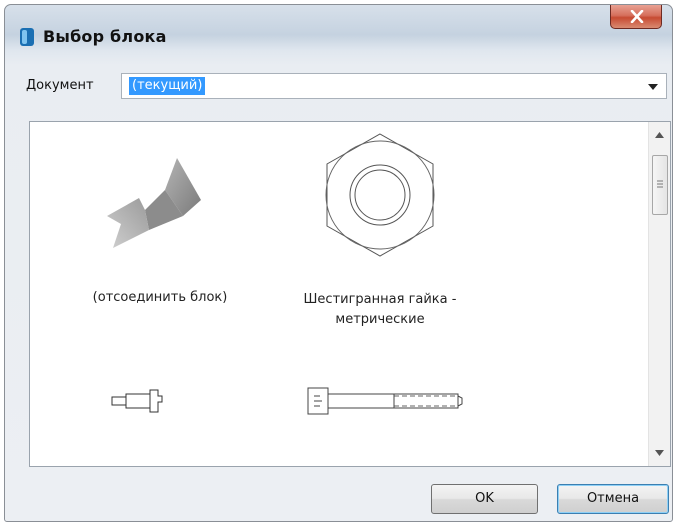 This screenshot has height=526, width=678. Describe the element at coordinates (137, 401) in the screenshot. I see `small-bolt-icon` at that location.